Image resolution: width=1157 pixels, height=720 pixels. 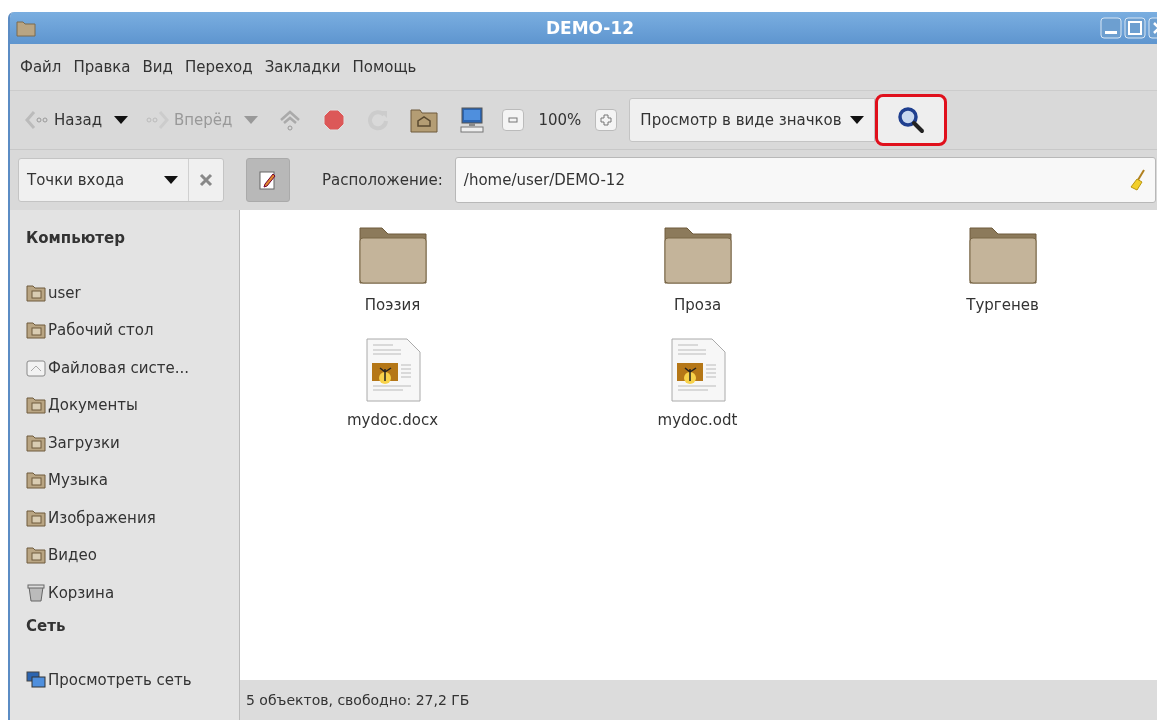 I want to click on home-folder-icon, so click(x=424, y=120).